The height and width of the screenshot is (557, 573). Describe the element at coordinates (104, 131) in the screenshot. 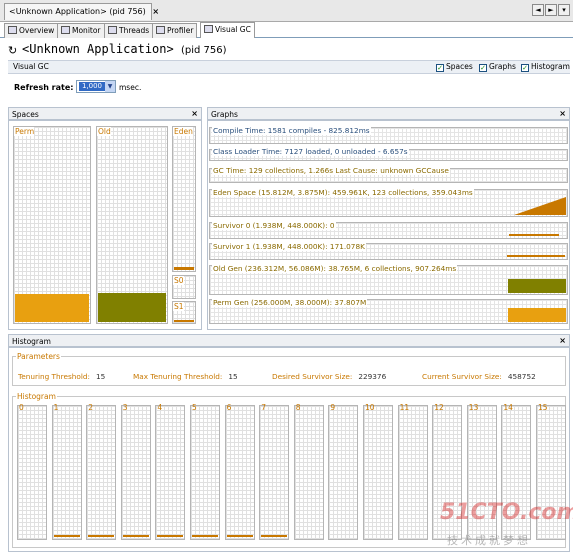

I see `space-label: Old` at that location.